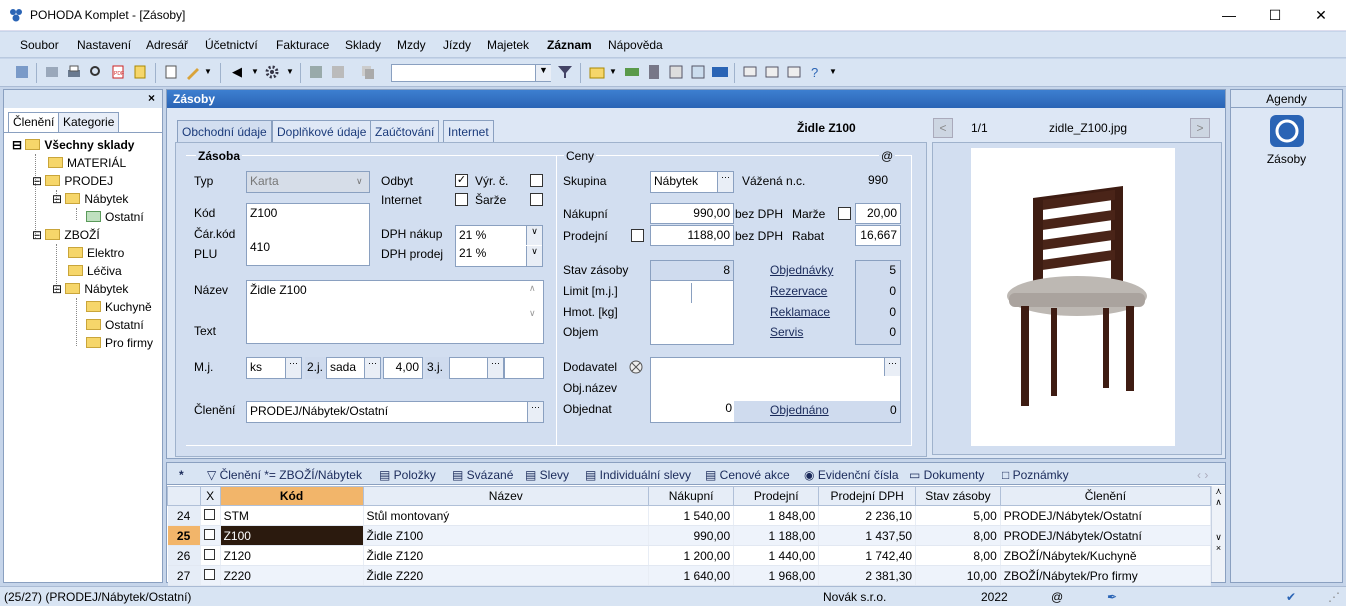  I want to click on tab-doplnkove-udaje: Doplňkové údaje, so click(322, 131).